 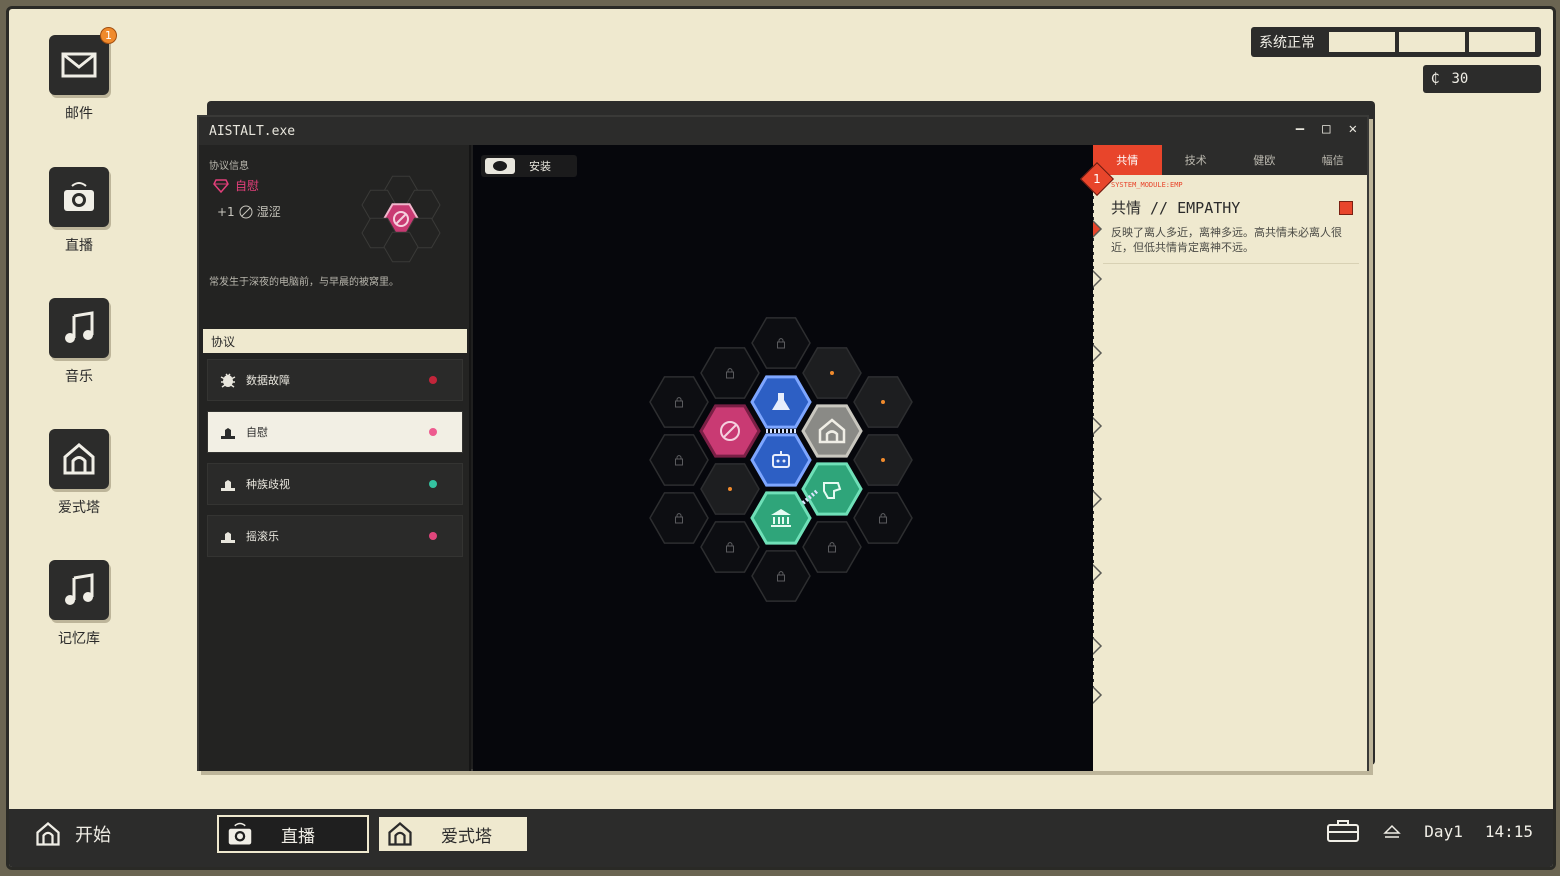 What do you see at coordinates (1333, 160) in the screenshot?
I see `tab-faith: 幅信` at bounding box center [1333, 160].